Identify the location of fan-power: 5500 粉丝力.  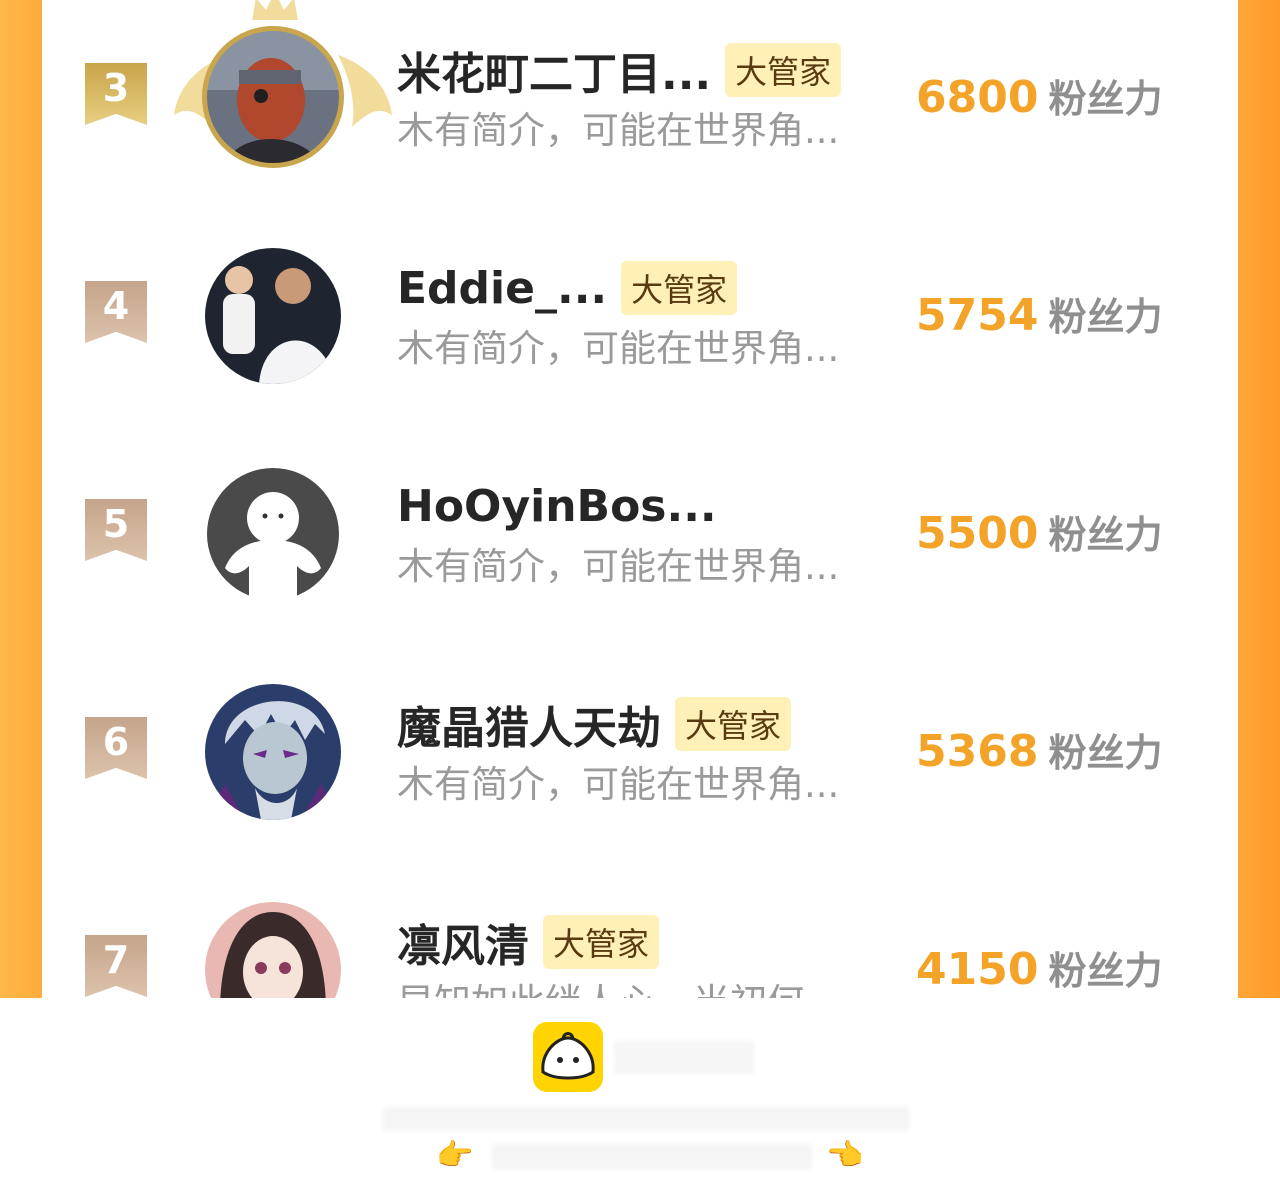
(1039, 531).